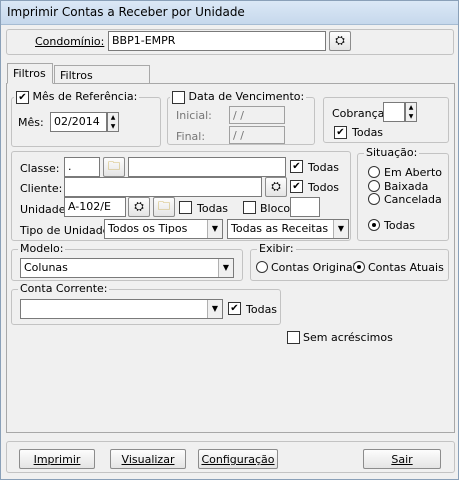 This screenshot has height=480, width=459. I want to click on unidade-folder-button: 🗀, so click(164, 207).